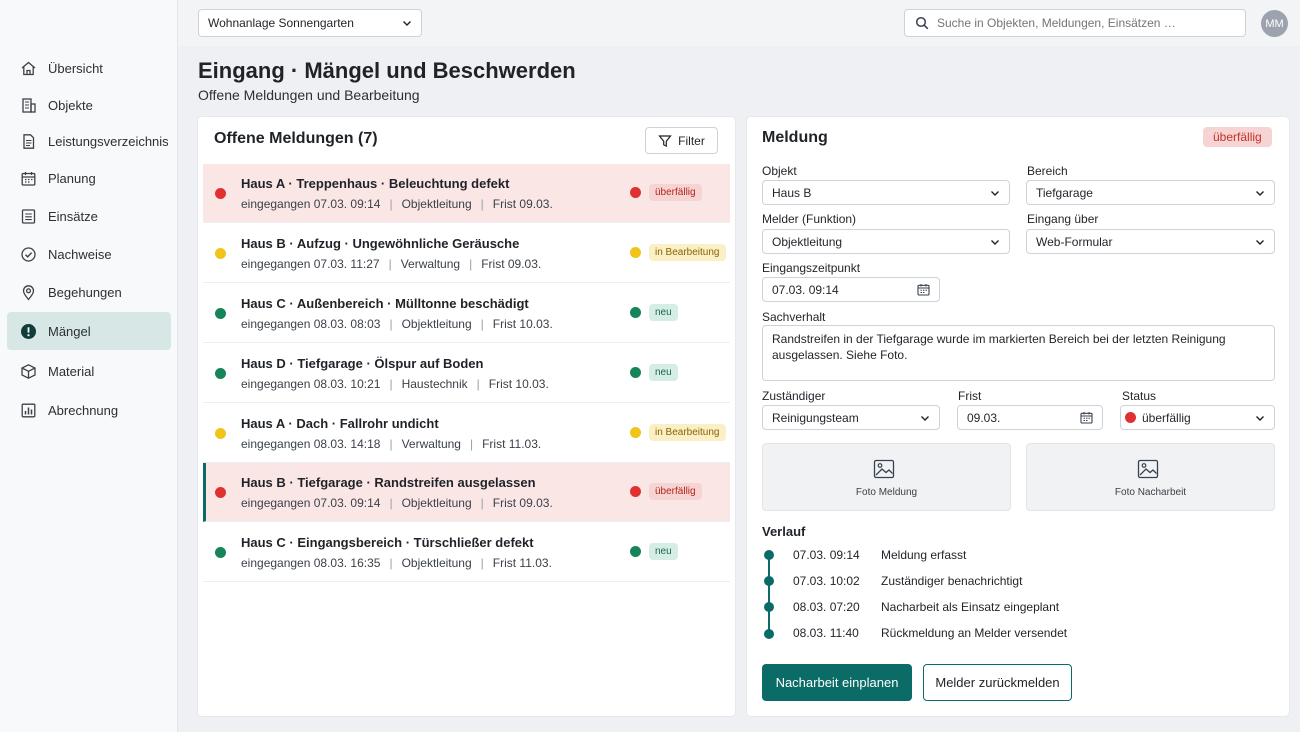 The width and height of the screenshot is (1300, 732). I want to click on filter-label: Filter, so click(691, 140).